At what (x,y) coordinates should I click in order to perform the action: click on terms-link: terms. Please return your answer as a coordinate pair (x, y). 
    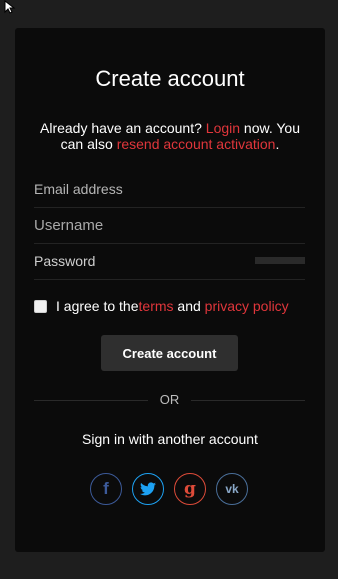
    Looking at the image, I should click on (156, 306).